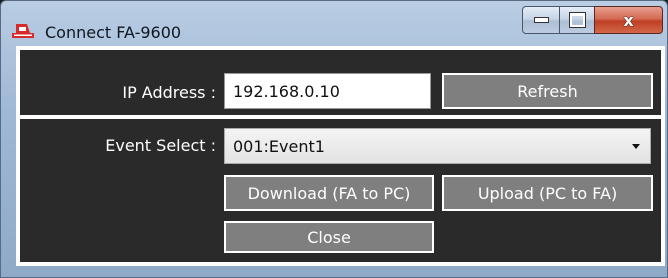 This screenshot has width=668, height=278. What do you see at coordinates (279, 146) in the screenshot?
I see `event-select-value: 001:Event1` at bounding box center [279, 146].